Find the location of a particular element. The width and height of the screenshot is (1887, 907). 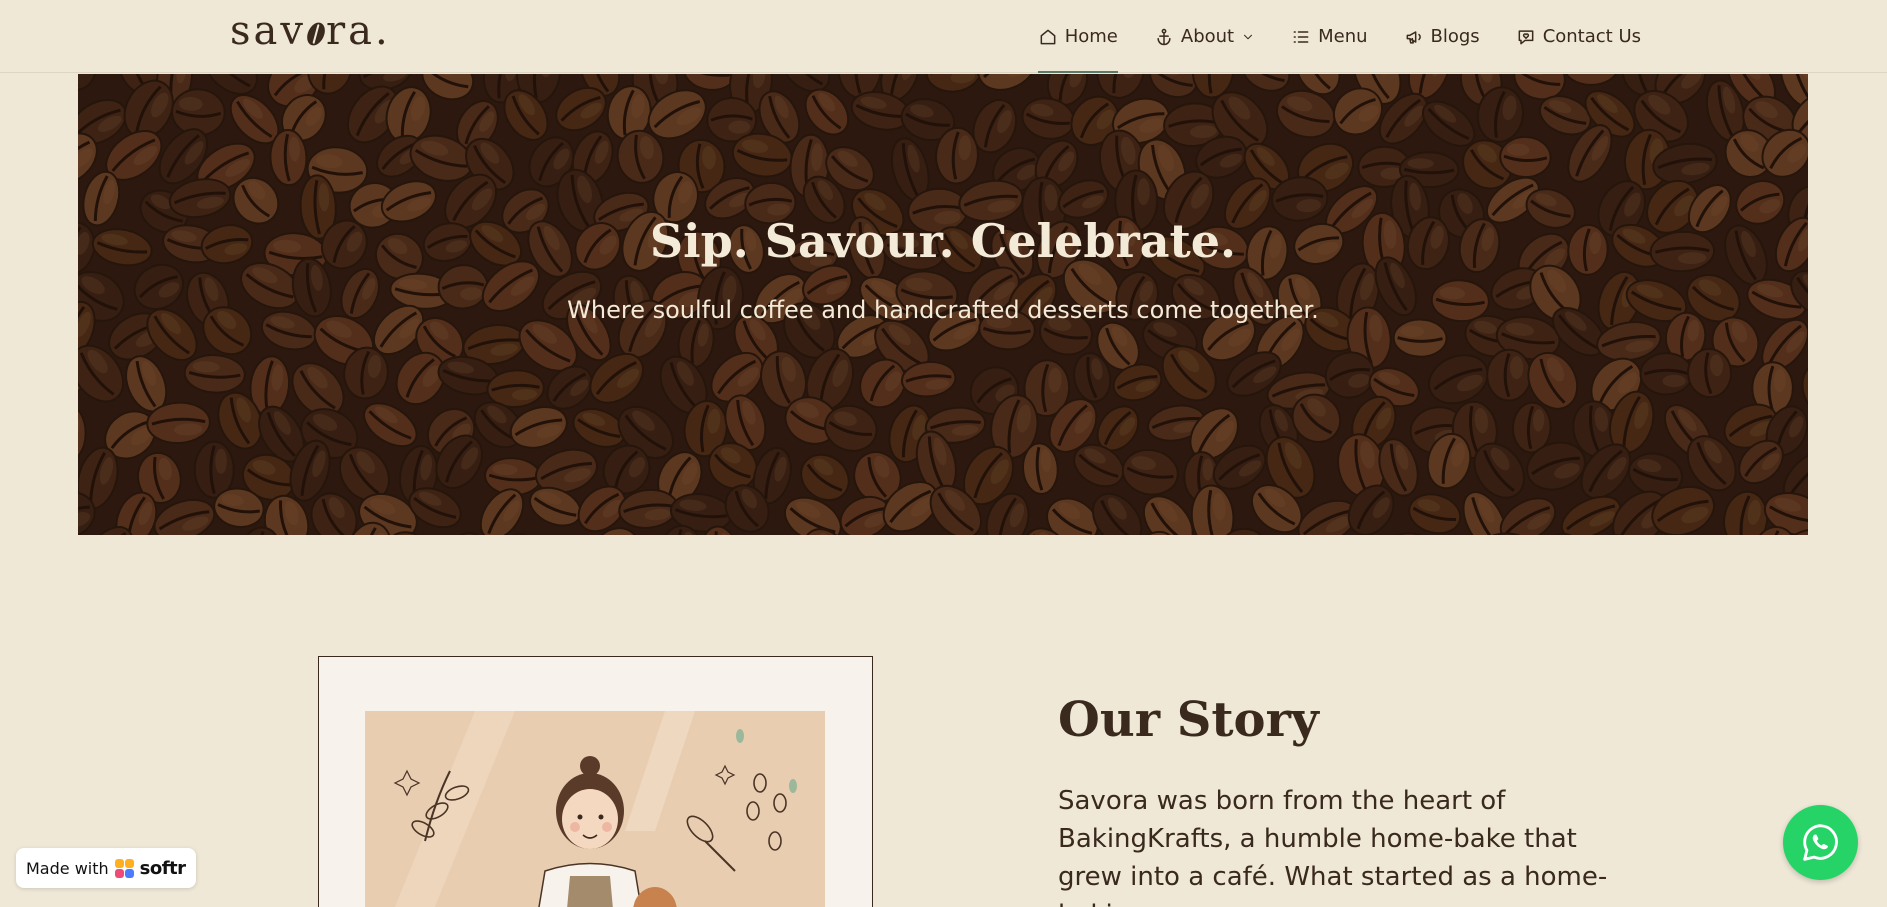

nav-label-menu: Menu is located at coordinates (1343, 36).